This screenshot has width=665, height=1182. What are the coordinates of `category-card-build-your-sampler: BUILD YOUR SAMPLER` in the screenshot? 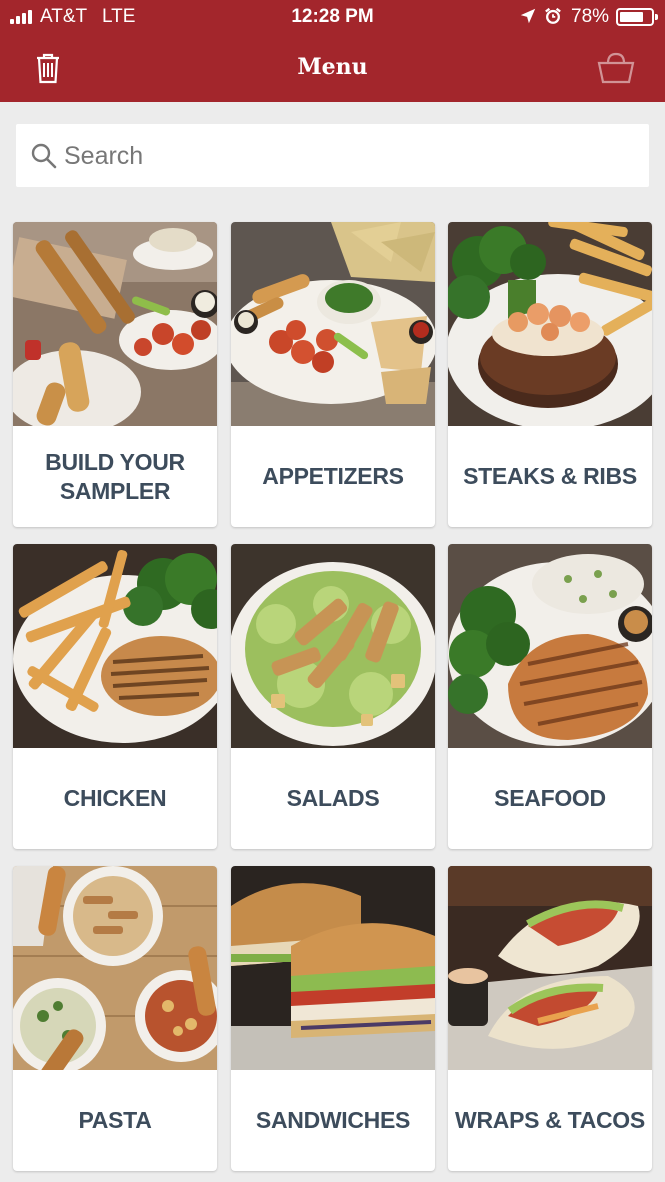 It's located at (115, 374).